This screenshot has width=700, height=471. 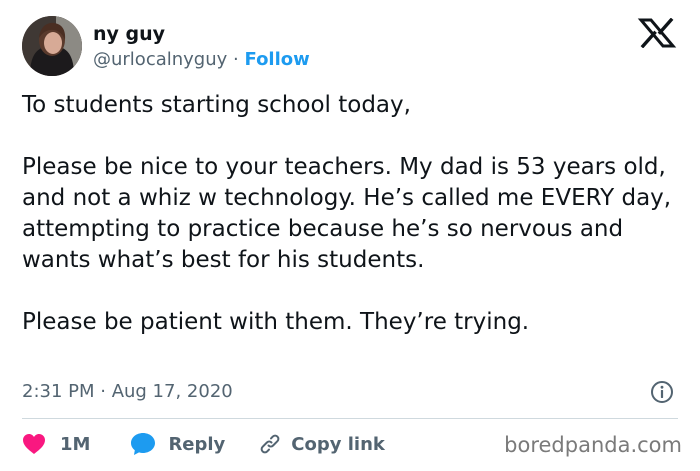 I want to click on link-icon, so click(x=270, y=444).